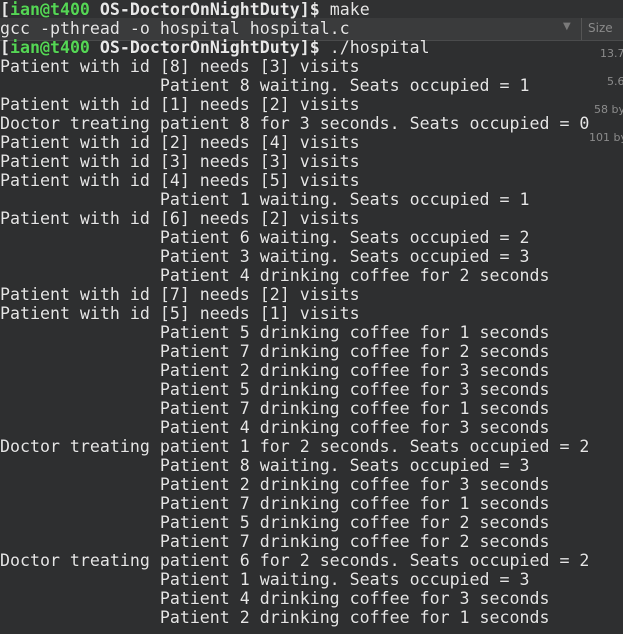  I want to click on compile-output-line: gcc -pthread -o hospital hospital.c, so click(175, 28).